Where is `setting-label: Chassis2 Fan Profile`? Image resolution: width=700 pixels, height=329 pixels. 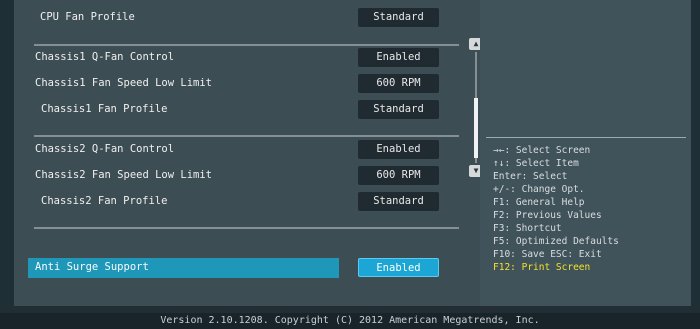 setting-label: Chassis2 Fan Profile is located at coordinates (104, 201).